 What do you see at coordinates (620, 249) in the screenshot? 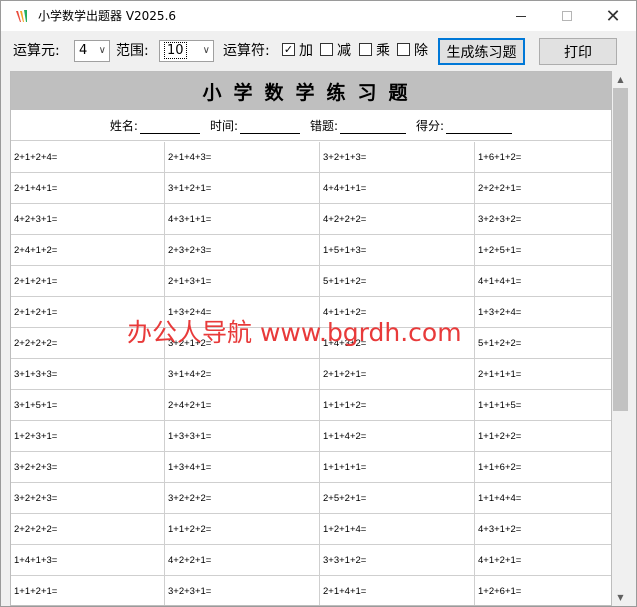
I see `scroll-thumb` at bounding box center [620, 249].